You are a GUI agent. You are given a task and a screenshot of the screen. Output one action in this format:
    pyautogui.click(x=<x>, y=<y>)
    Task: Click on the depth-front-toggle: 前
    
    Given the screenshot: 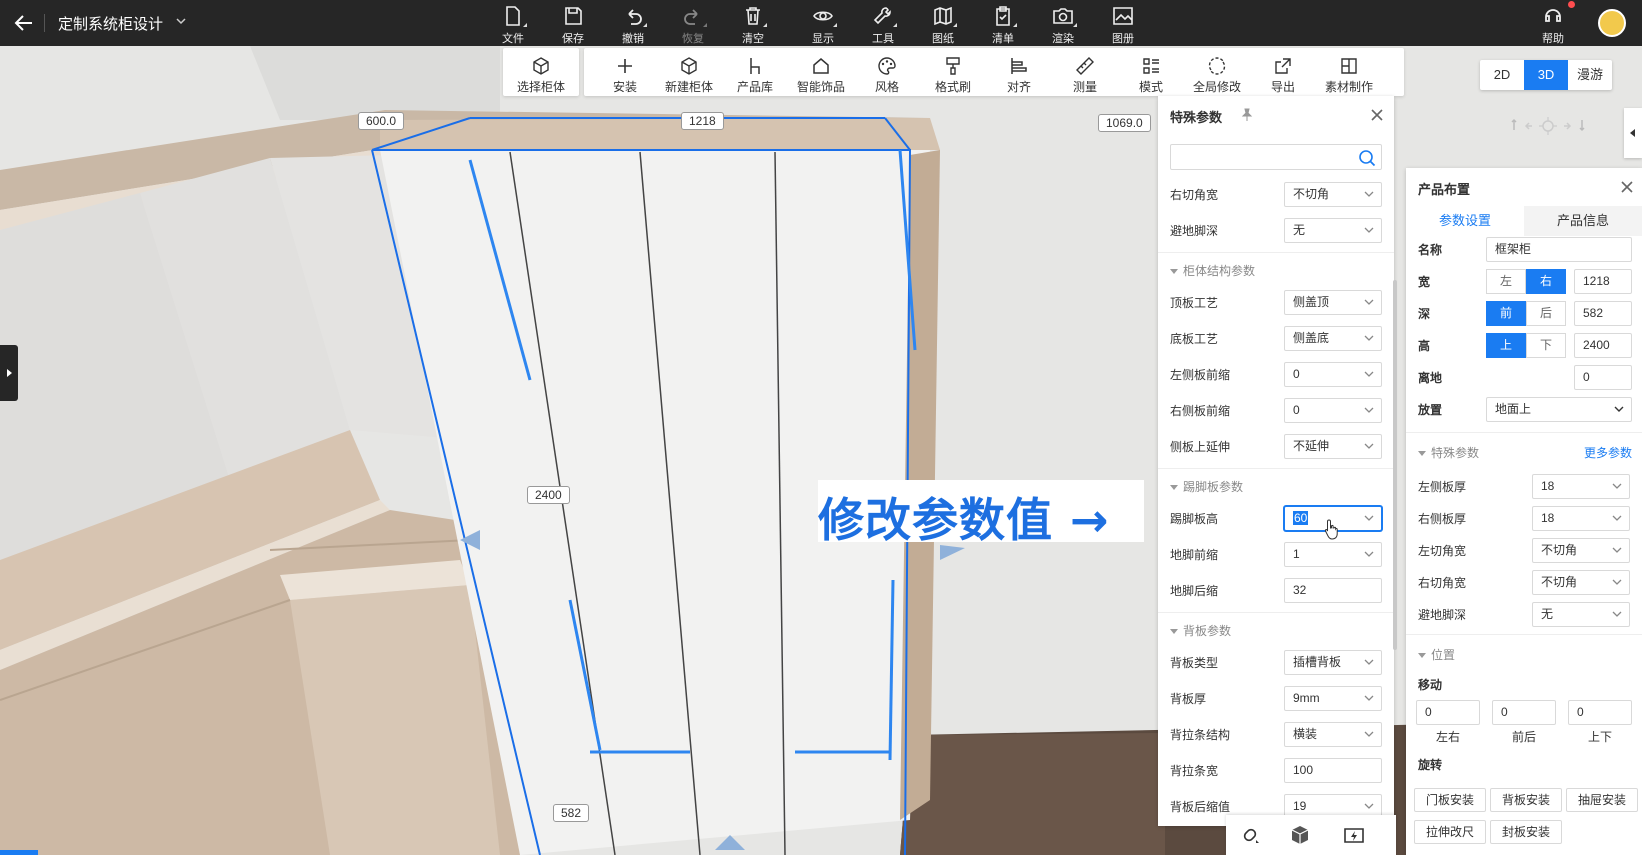 What is the action you would take?
    pyautogui.click(x=1506, y=313)
    